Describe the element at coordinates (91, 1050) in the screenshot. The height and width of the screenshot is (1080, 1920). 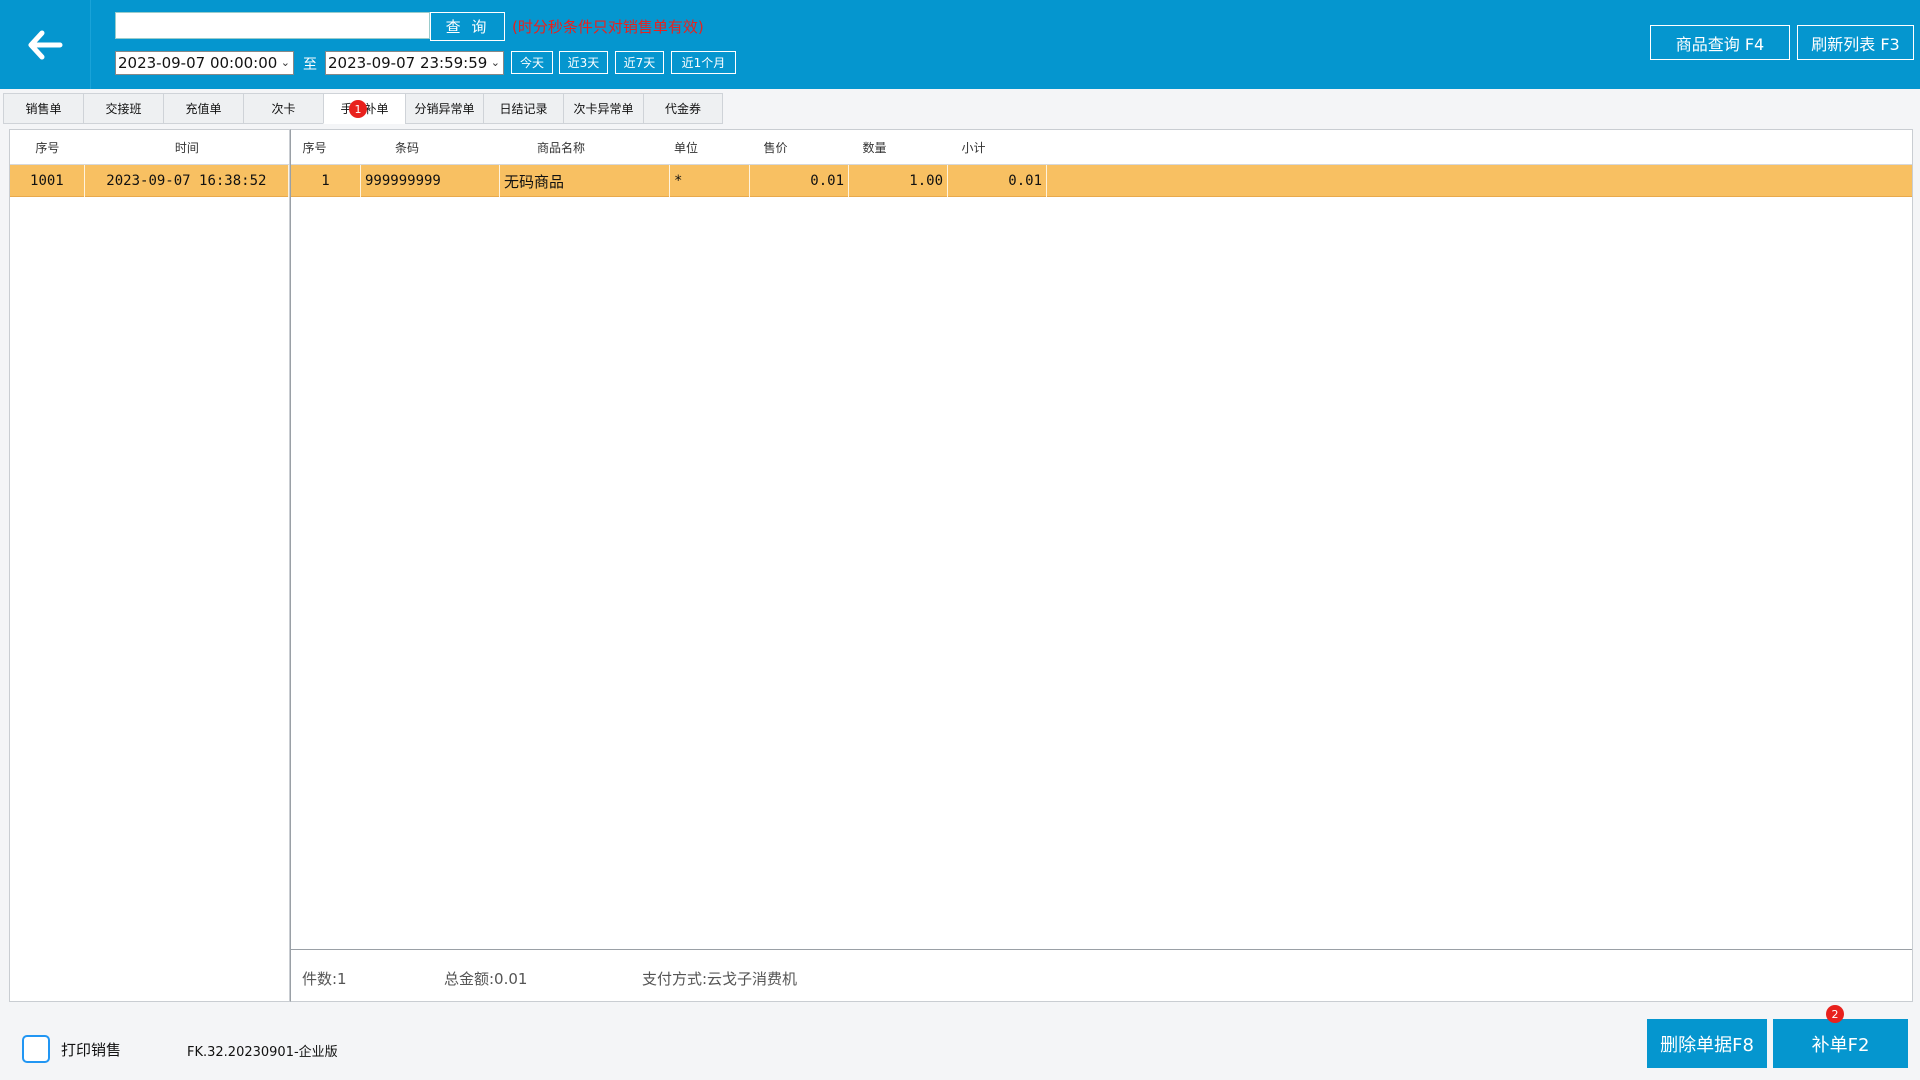
I see `print-sales-label: 打印销售` at that location.